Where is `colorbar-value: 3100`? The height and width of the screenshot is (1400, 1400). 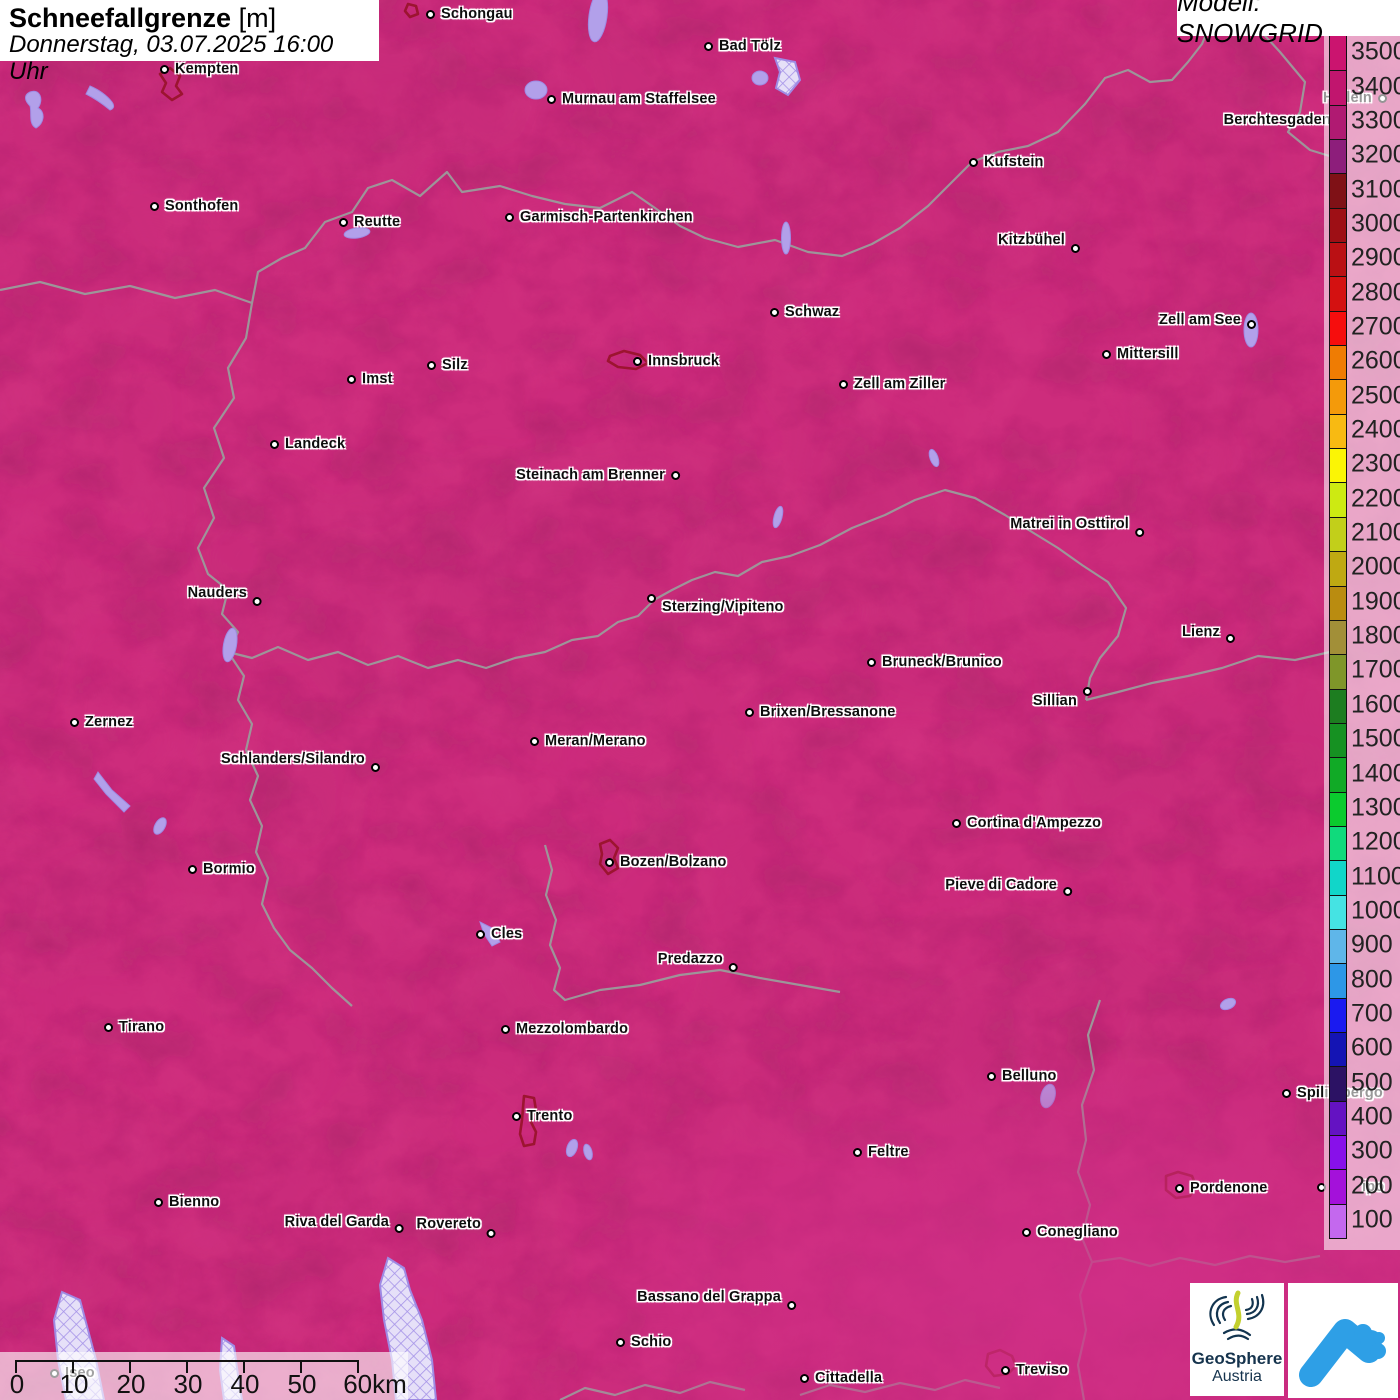
colorbar-value: 3100 is located at coordinates (1375, 189).